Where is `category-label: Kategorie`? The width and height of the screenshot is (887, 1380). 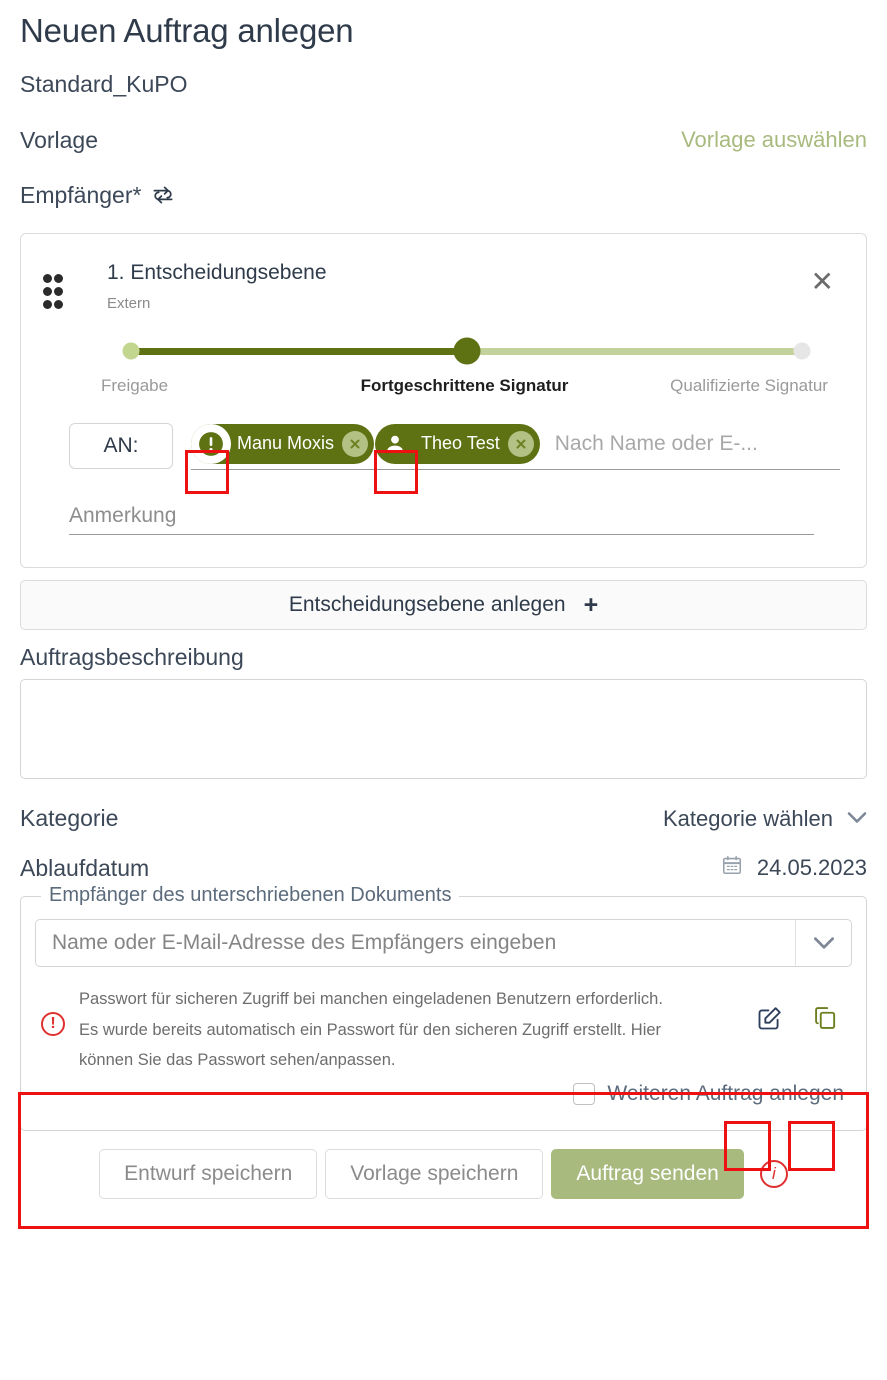 category-label: Kategorie is located at coordinates (69, 818).